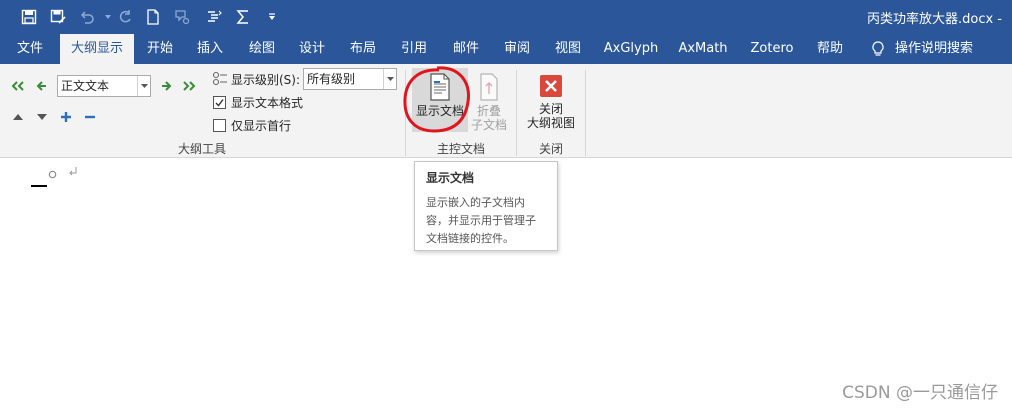  Describe the element at coordinates (488, 125) in the screenshot. I see `collapse-subdocuments-label-line2: 子文档` at that location.